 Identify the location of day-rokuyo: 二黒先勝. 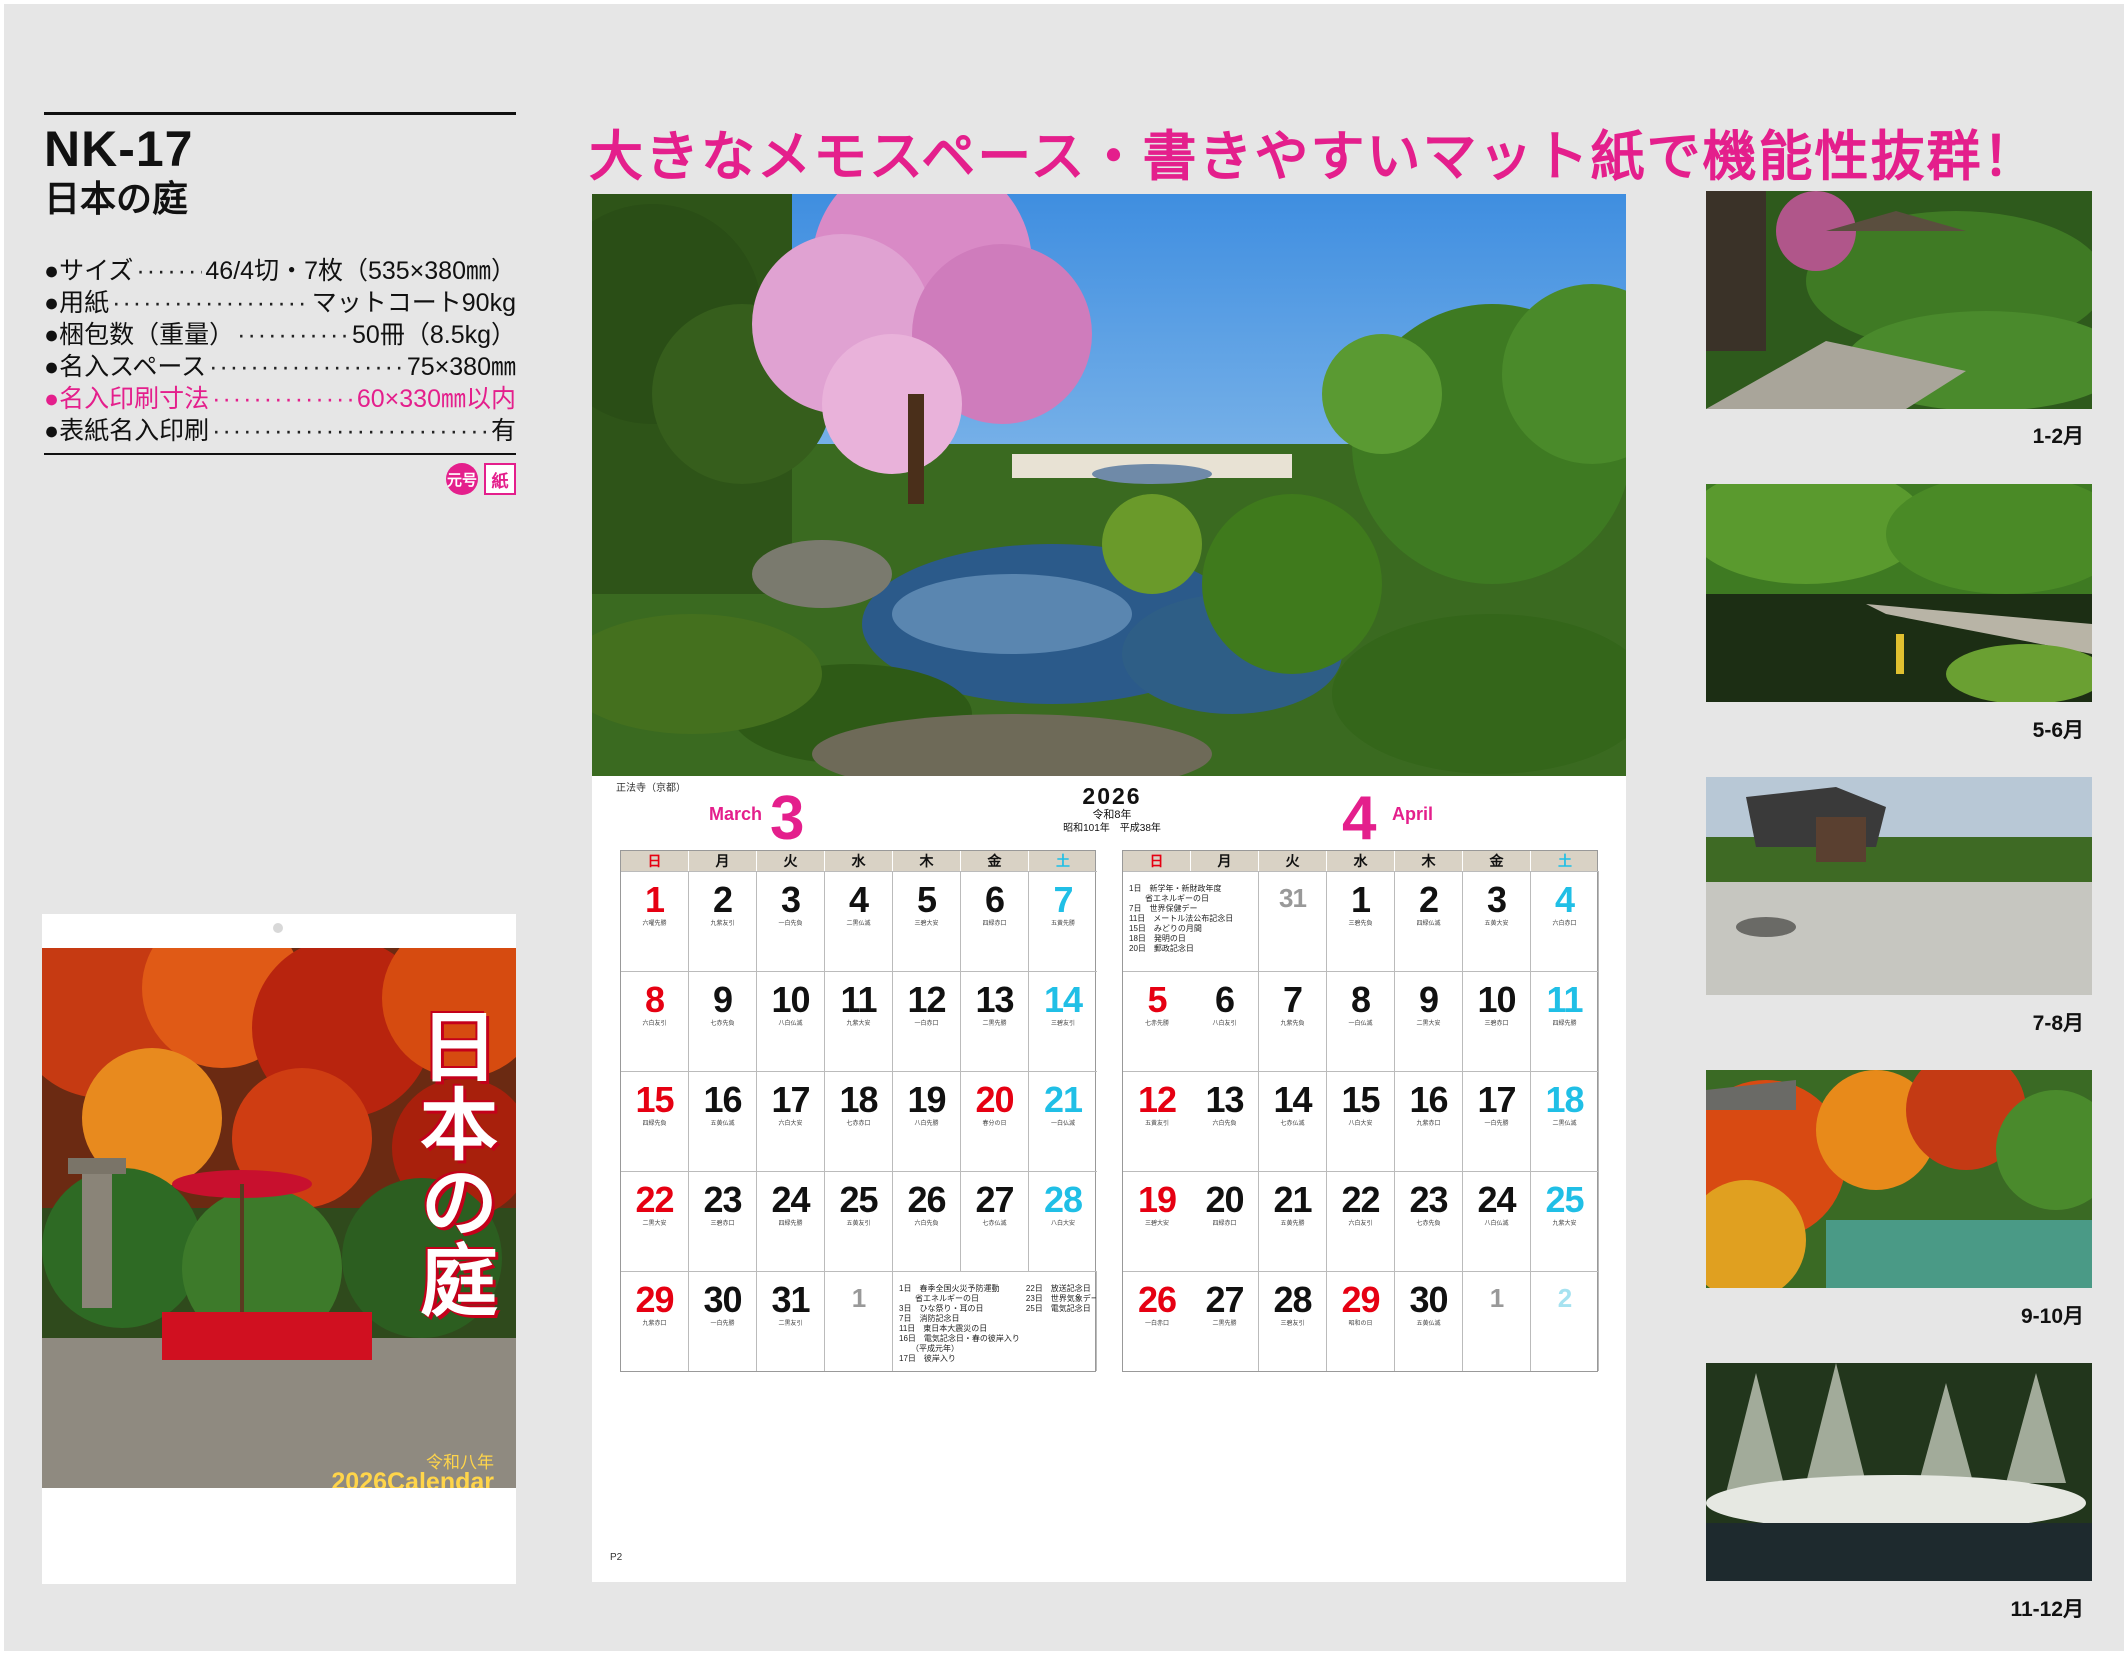
(1224, 1324).